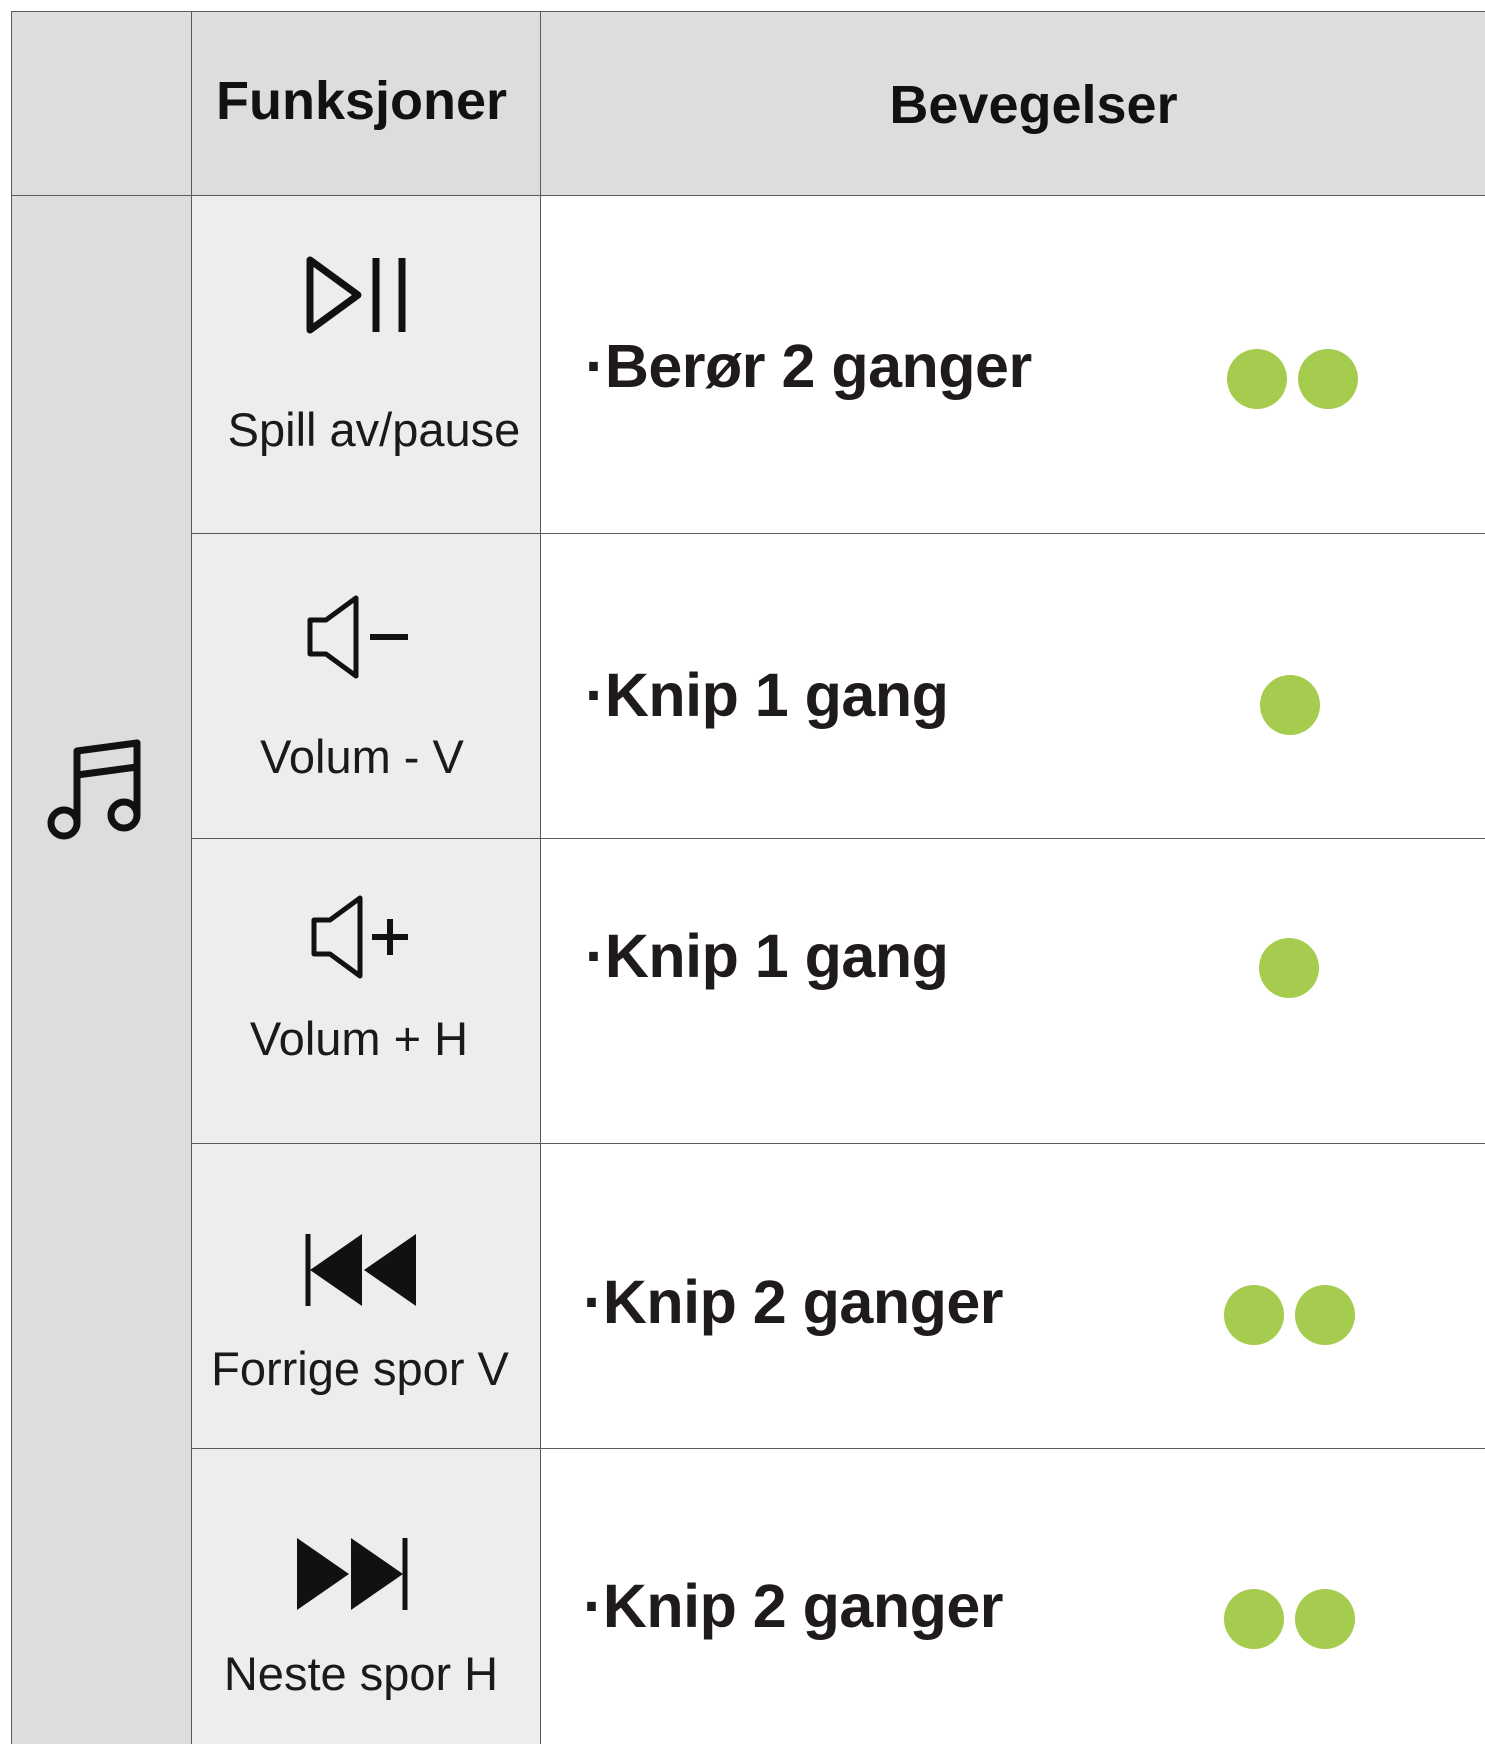 Image resolution: width=1485 pixels, height=1744 pixels. I want to click on play-pause-icon, so click(356, 295).